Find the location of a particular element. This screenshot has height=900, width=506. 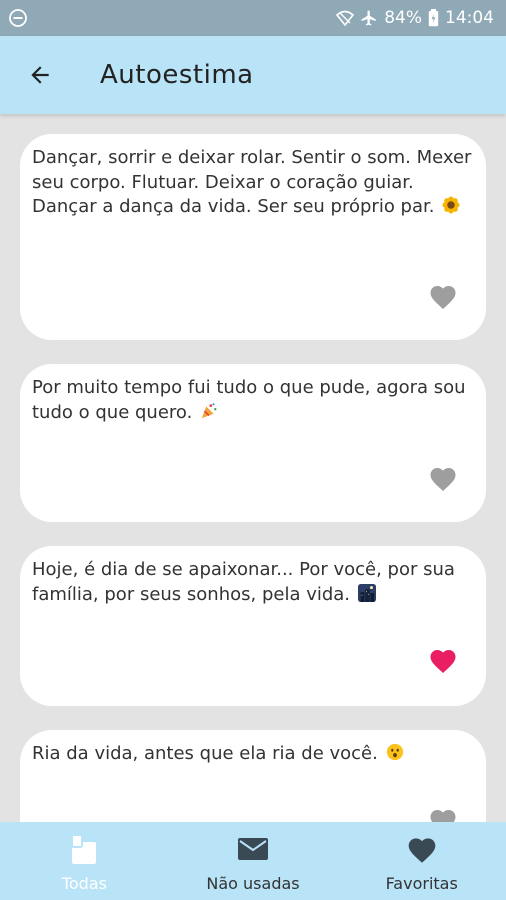

app-bar: Autoestima is located at coordinates (253, 75).